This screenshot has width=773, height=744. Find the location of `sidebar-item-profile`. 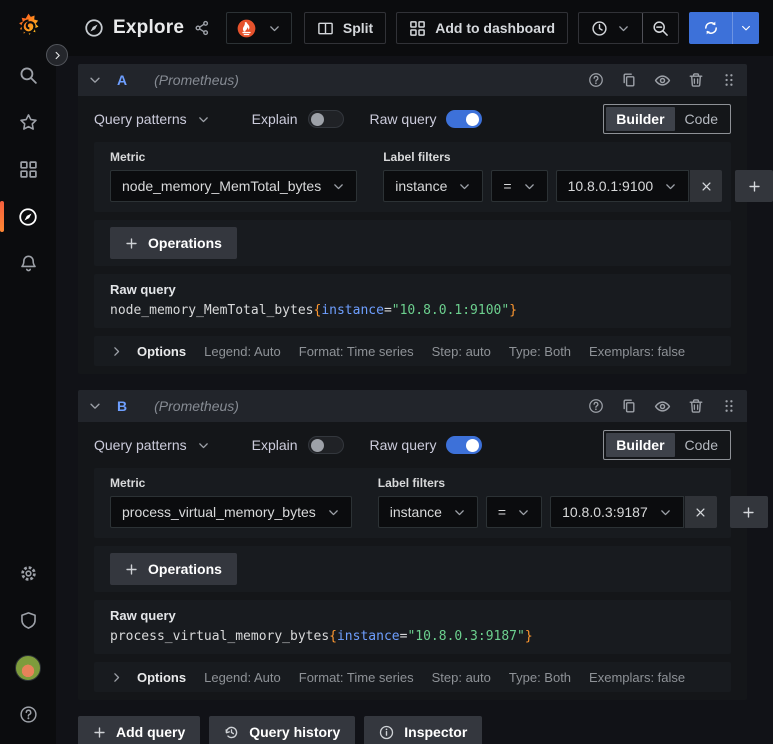

sidebar-item-profile is located at coordinates (28, 667).